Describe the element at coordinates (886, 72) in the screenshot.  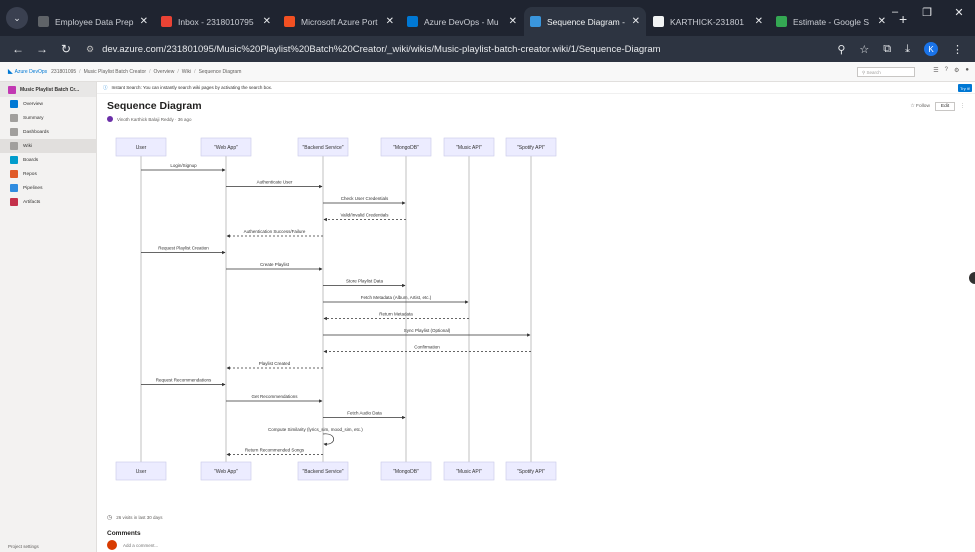
I see `search-input: ⚲ Search` at that location.